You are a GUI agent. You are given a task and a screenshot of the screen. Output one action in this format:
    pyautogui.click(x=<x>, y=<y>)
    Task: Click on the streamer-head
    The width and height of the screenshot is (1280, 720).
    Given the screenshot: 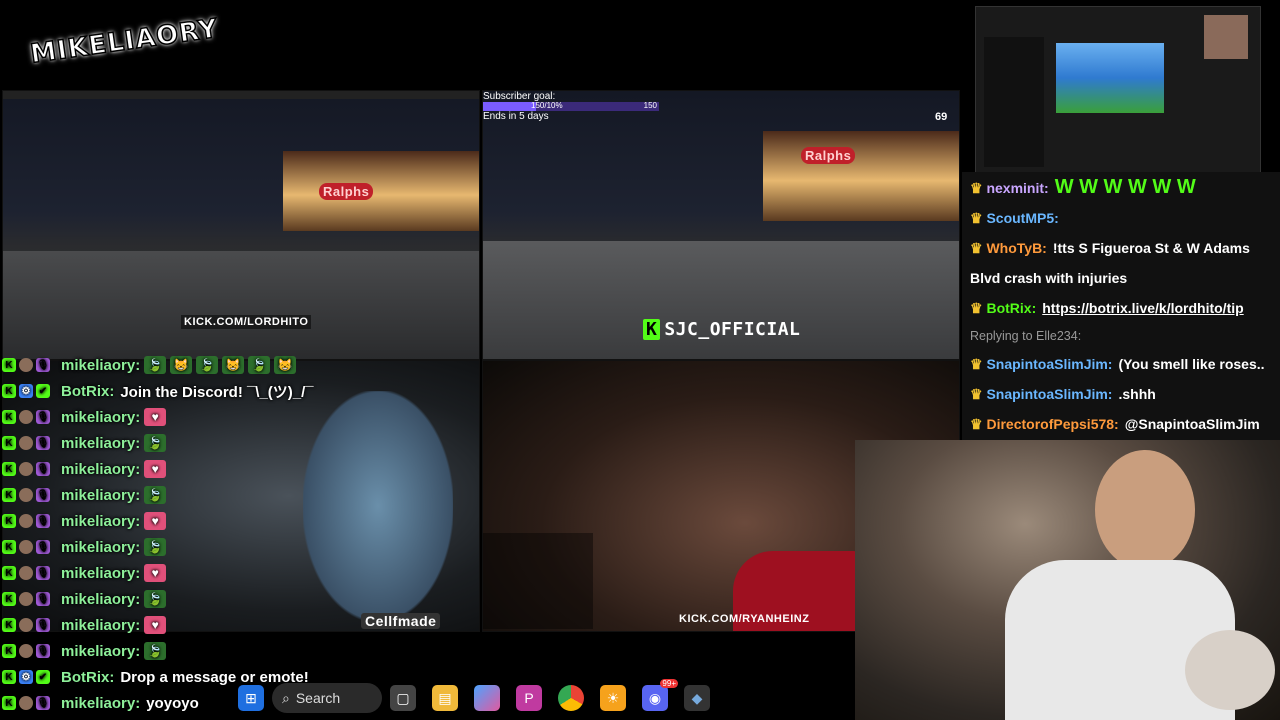 What is the action you would take?
    pyautogui.click(x=1145, y=510)
    